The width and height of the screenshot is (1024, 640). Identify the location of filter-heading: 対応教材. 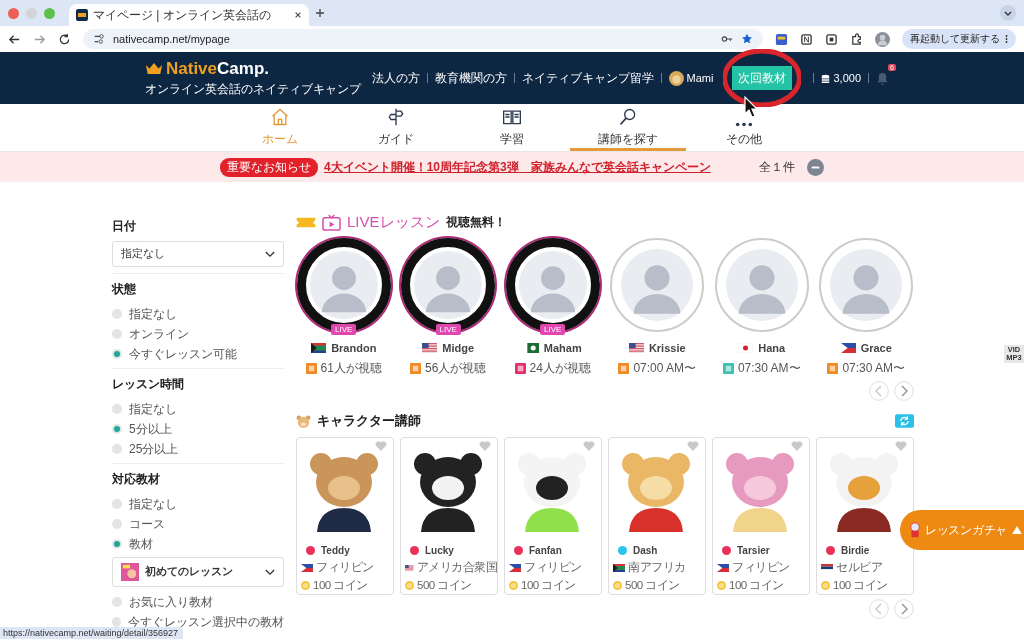
(136, 479).